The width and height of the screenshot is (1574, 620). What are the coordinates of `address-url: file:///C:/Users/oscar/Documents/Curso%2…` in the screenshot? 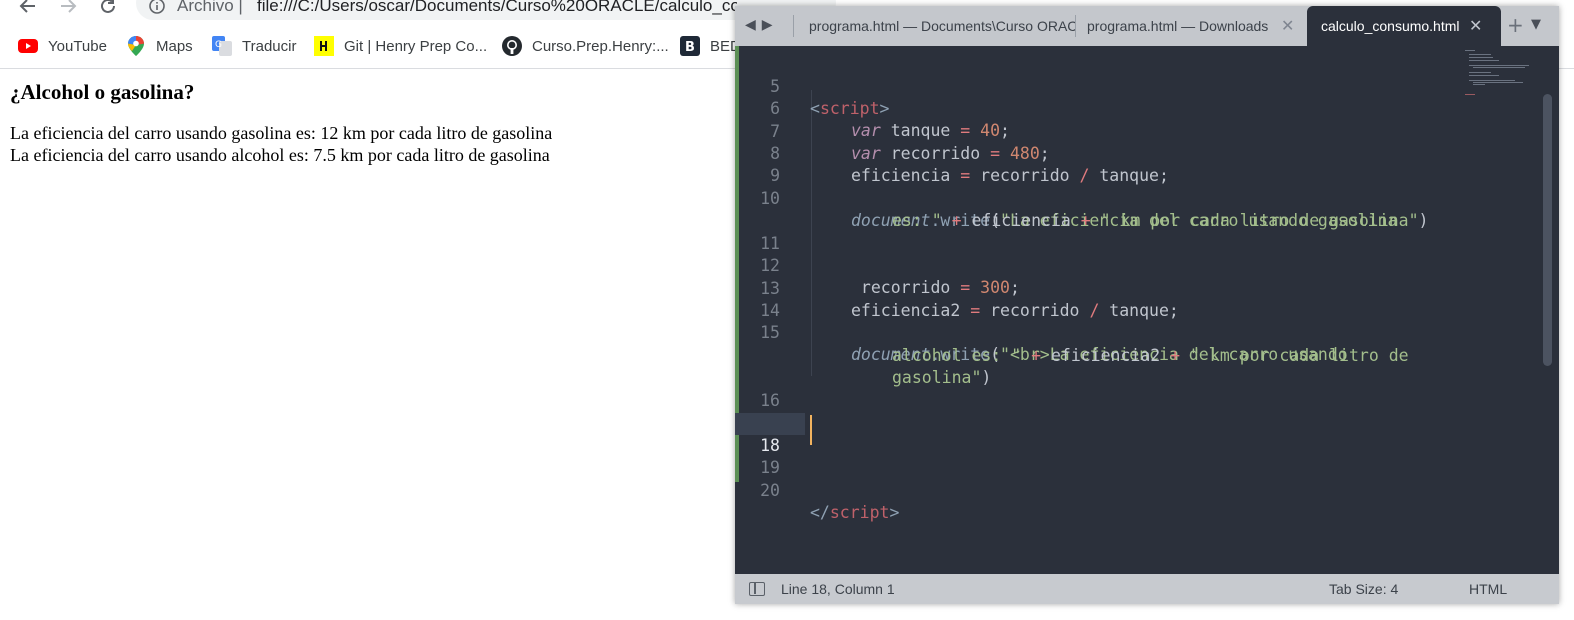 It's located at (497, 8).